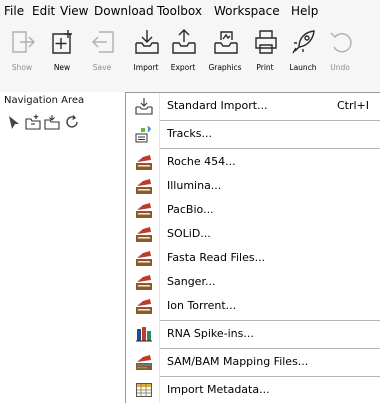 Image resolution: width=380 pixels, height=403 pixels. What do you see at coordinates (183, 55) in the screenshot?
I see `export-button: Export` at bounding box center [183, 55].